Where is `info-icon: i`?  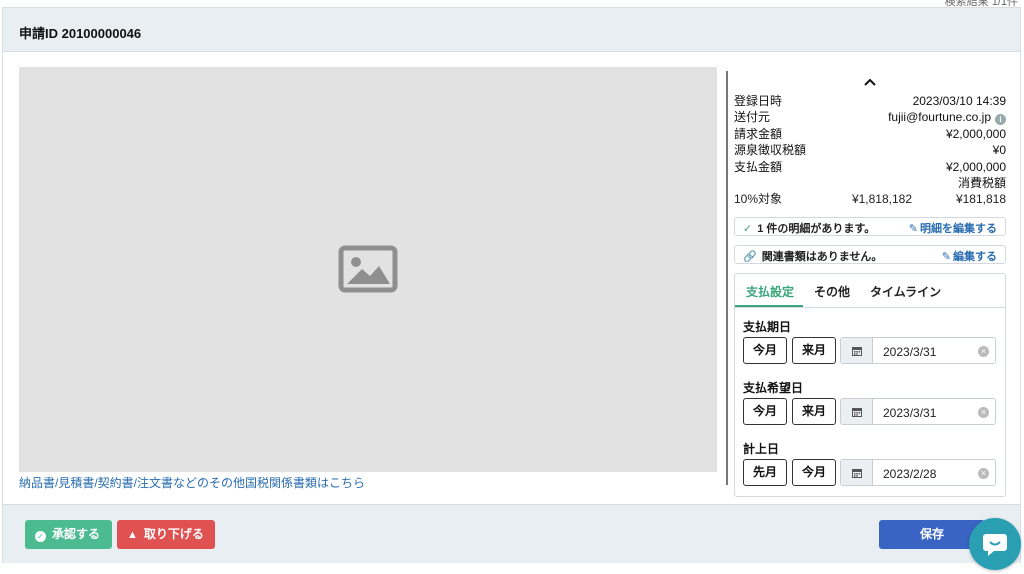 info-icon: i is located at coordinates (1000, 120).